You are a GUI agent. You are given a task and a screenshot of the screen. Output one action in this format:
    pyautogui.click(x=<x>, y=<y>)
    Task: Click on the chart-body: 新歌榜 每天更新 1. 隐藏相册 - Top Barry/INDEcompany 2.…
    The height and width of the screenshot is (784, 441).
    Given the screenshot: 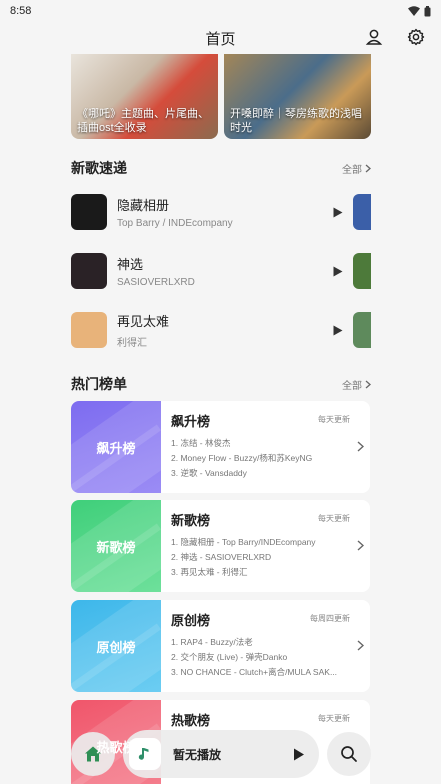 What is the action you would take?
    pyautogui.click(x=265, y=546)
    